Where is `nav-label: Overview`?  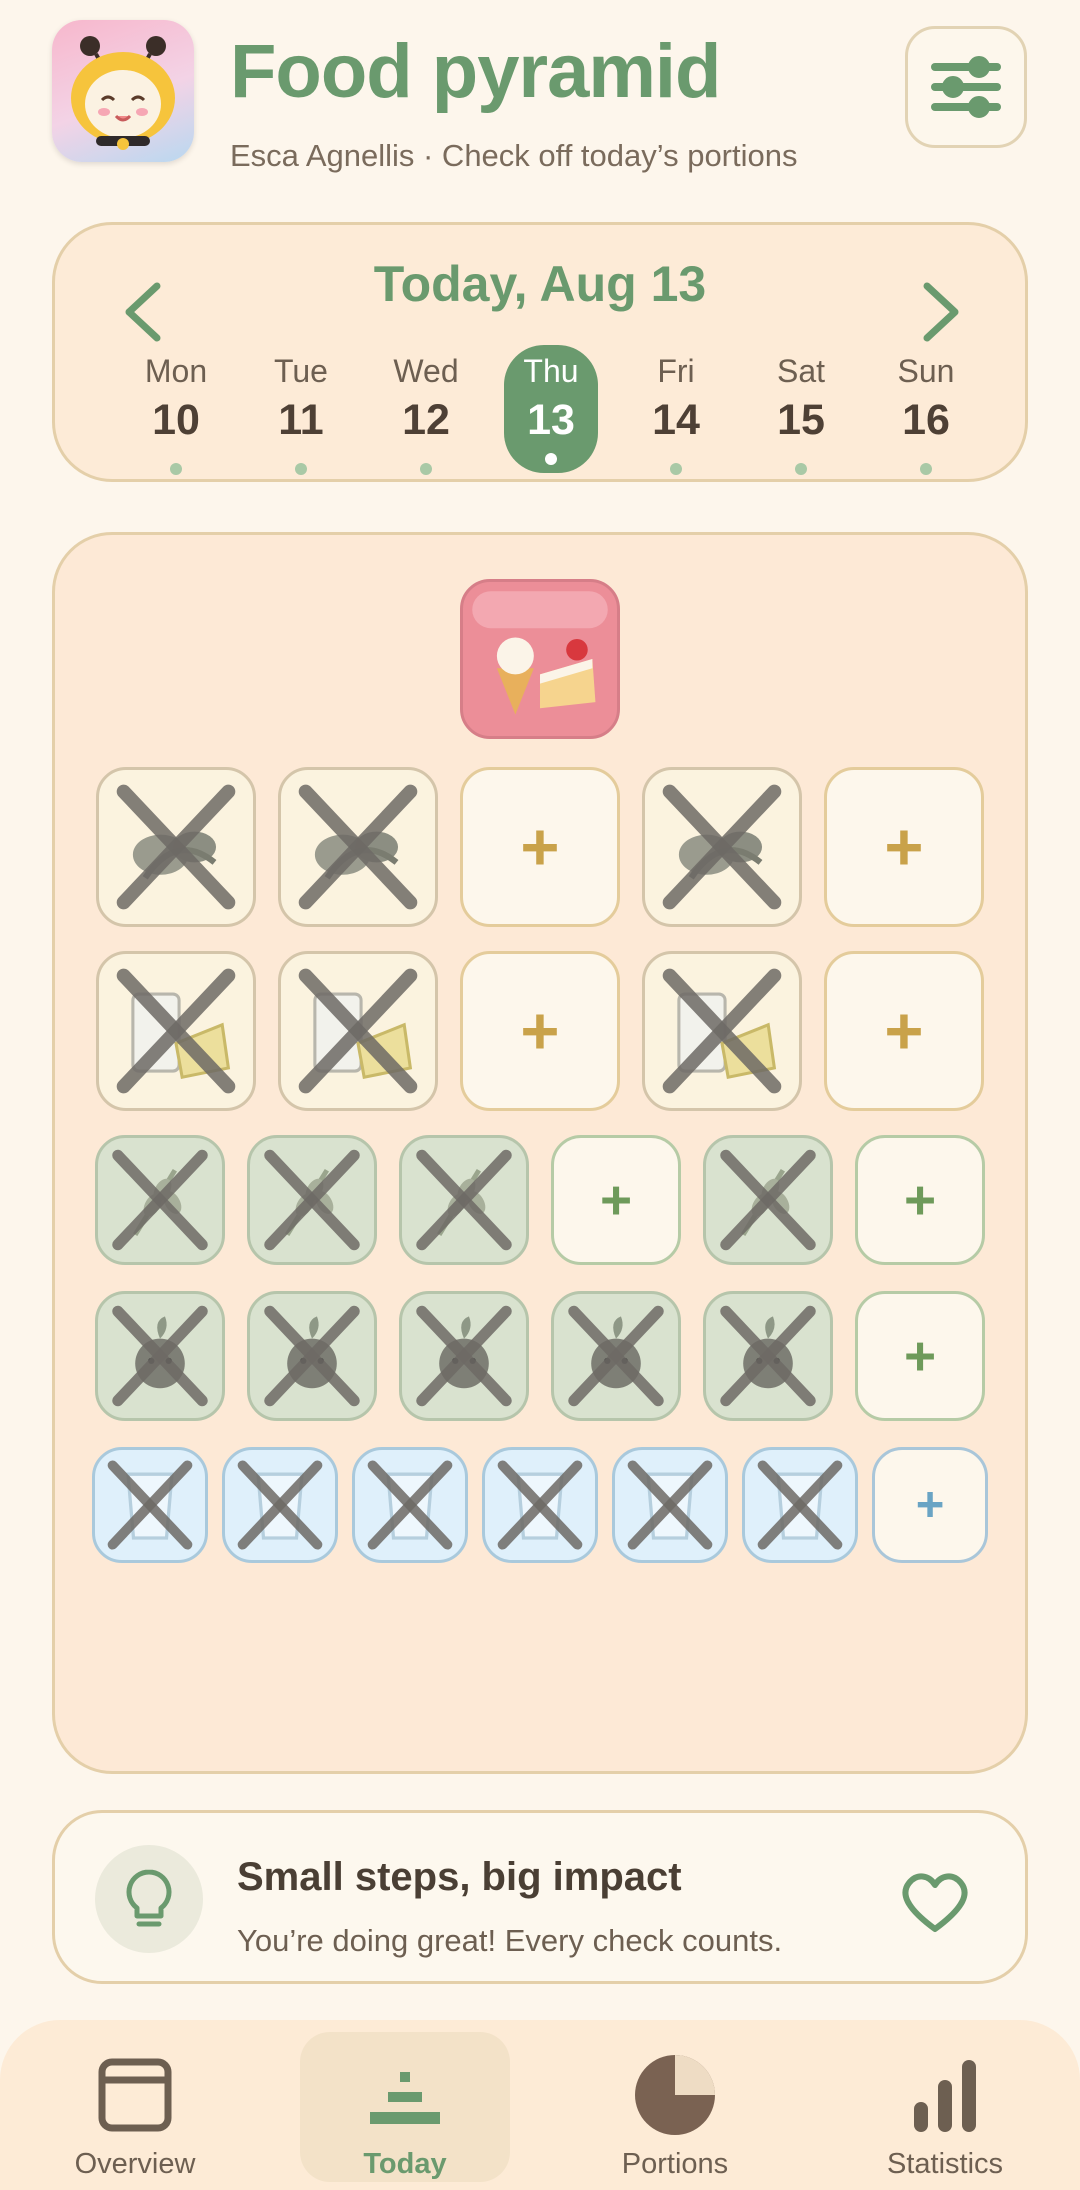 nav-label: Overview is located at coordinates (135, 2164).